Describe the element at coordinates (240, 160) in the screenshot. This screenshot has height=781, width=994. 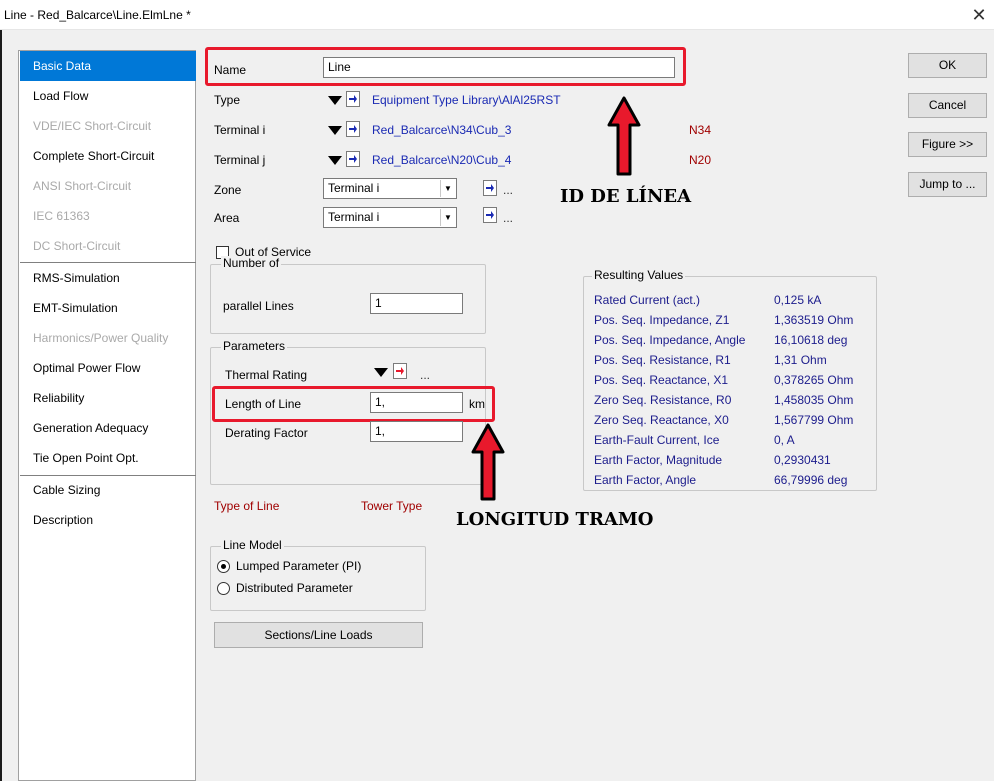
I see `terminal-j-label: Terminal j` at that location.